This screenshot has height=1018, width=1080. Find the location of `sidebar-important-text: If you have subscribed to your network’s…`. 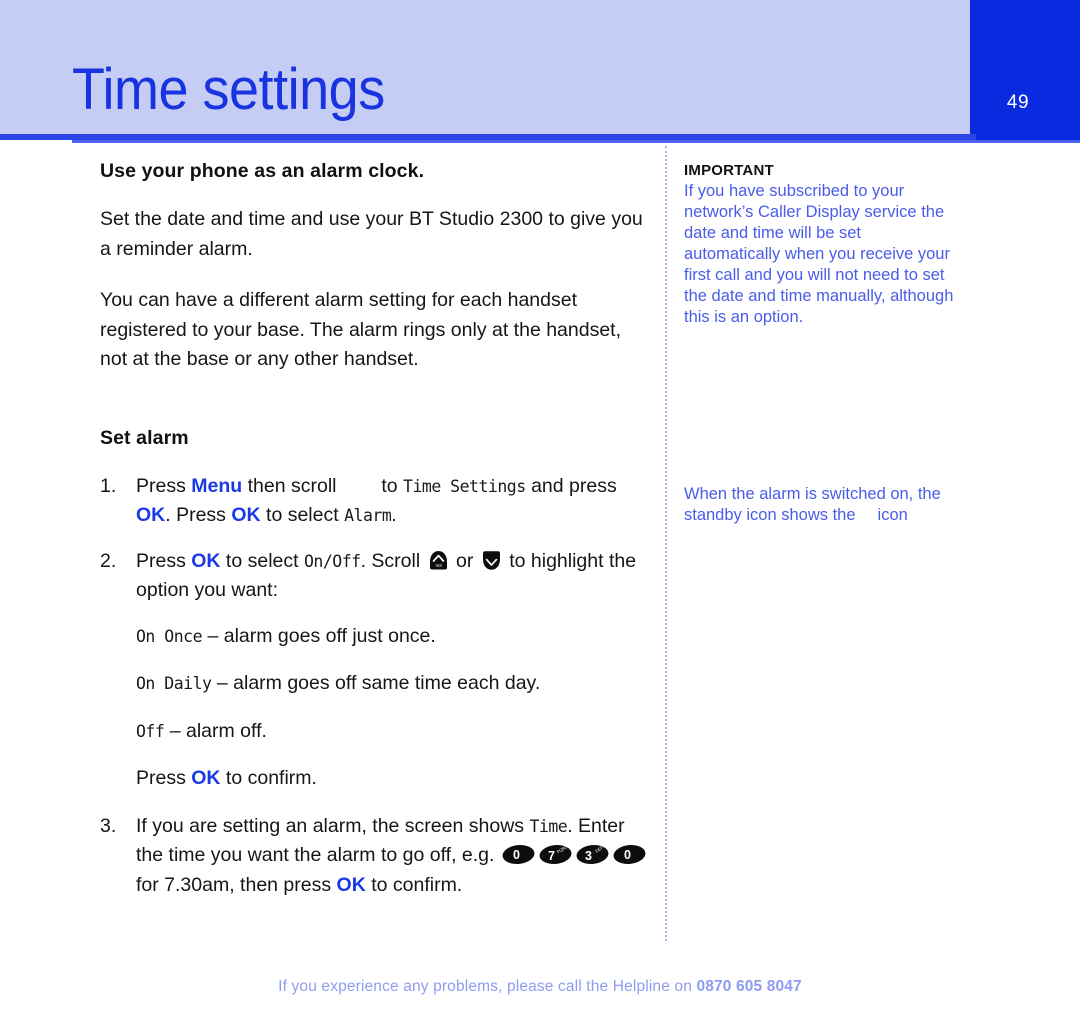

sidebar-important-text: If you have subscribed to your network’s… is located at coordinates (819, 254).